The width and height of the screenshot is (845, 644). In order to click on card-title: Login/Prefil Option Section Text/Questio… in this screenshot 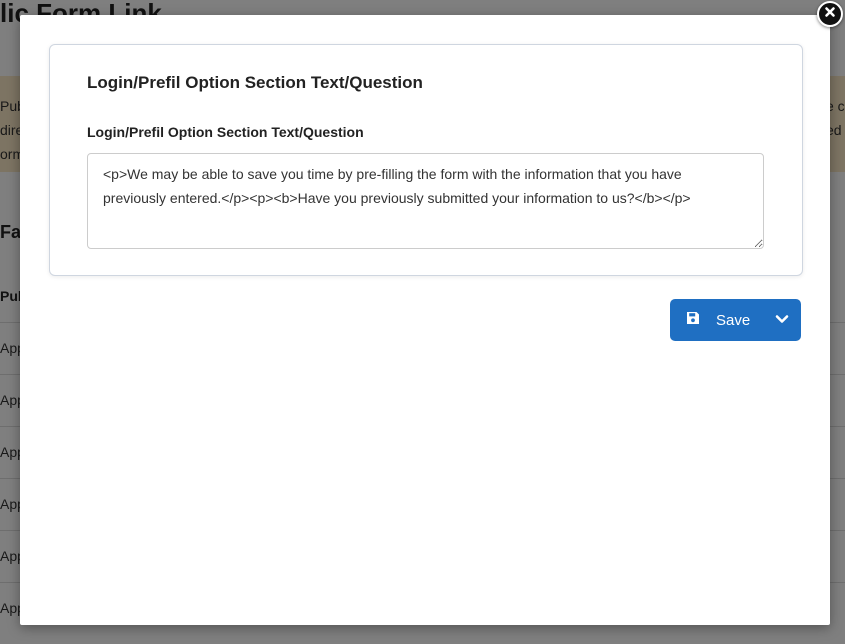, I will do `click(255, 82)`.